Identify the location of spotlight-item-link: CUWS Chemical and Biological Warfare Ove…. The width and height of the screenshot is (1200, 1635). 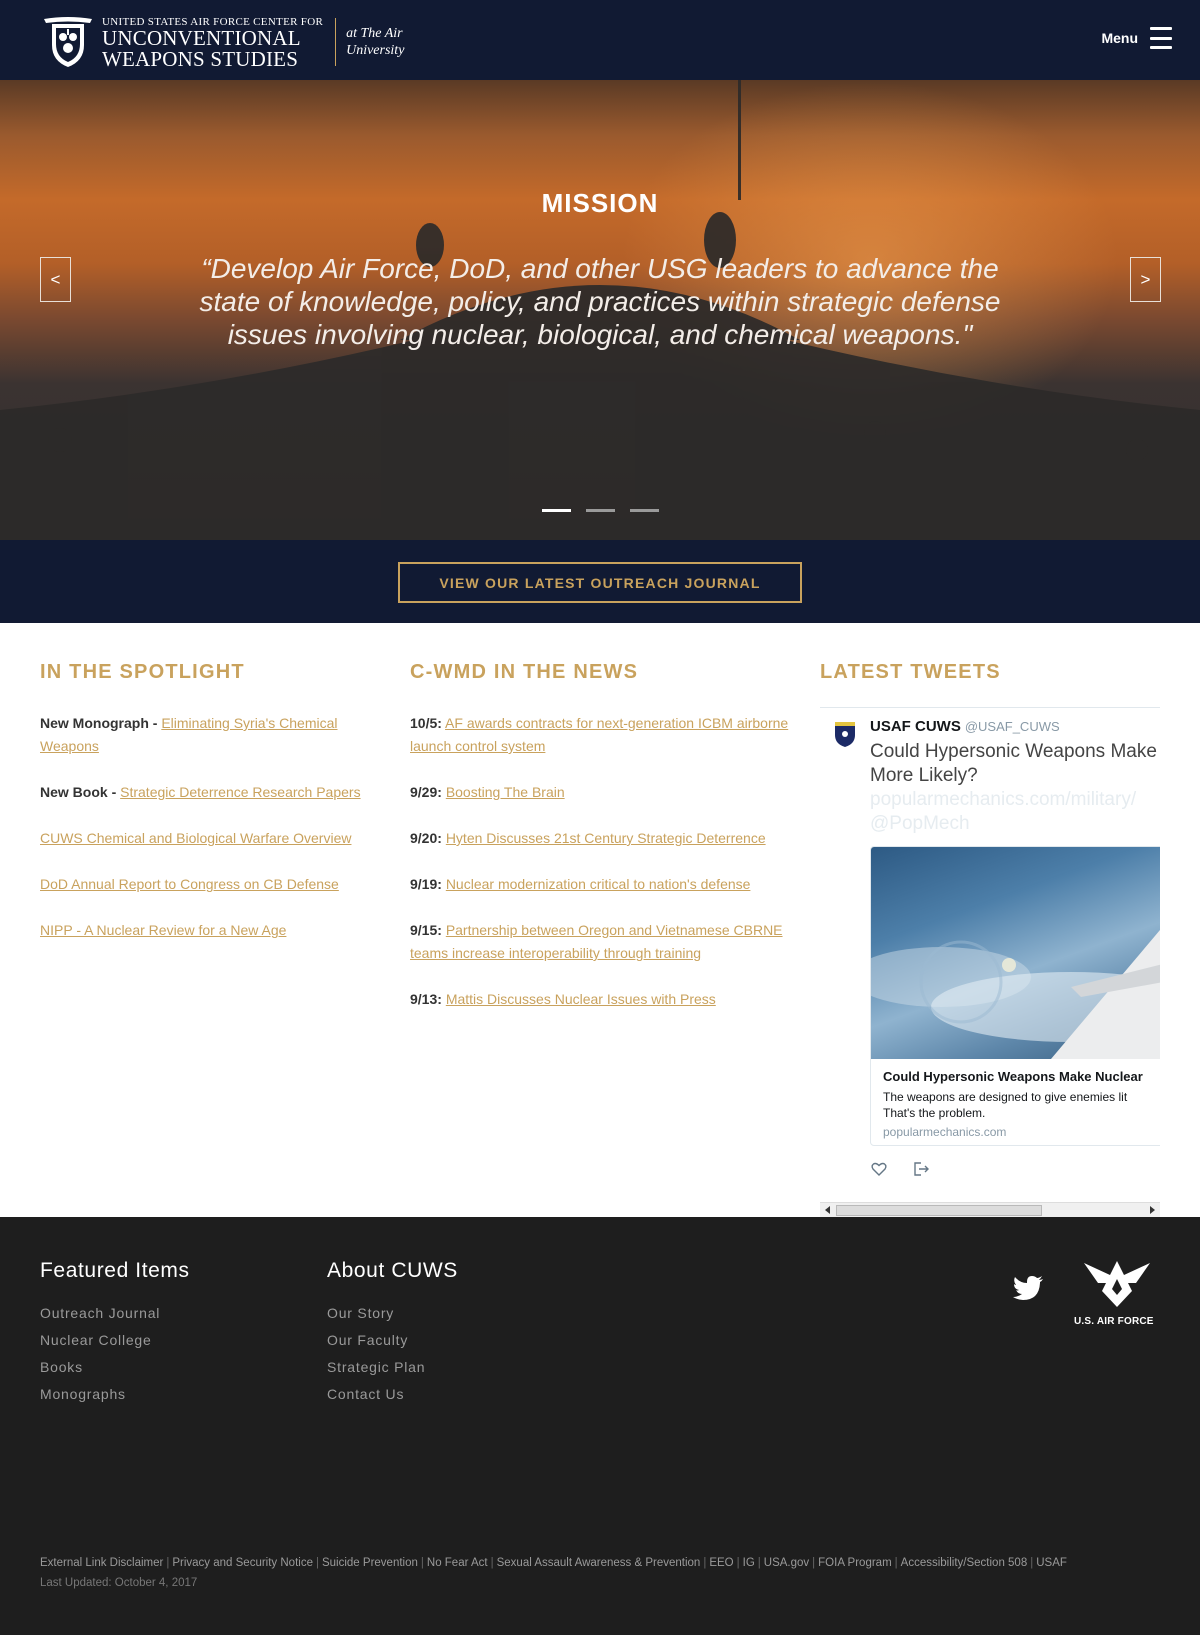
(195, 838).